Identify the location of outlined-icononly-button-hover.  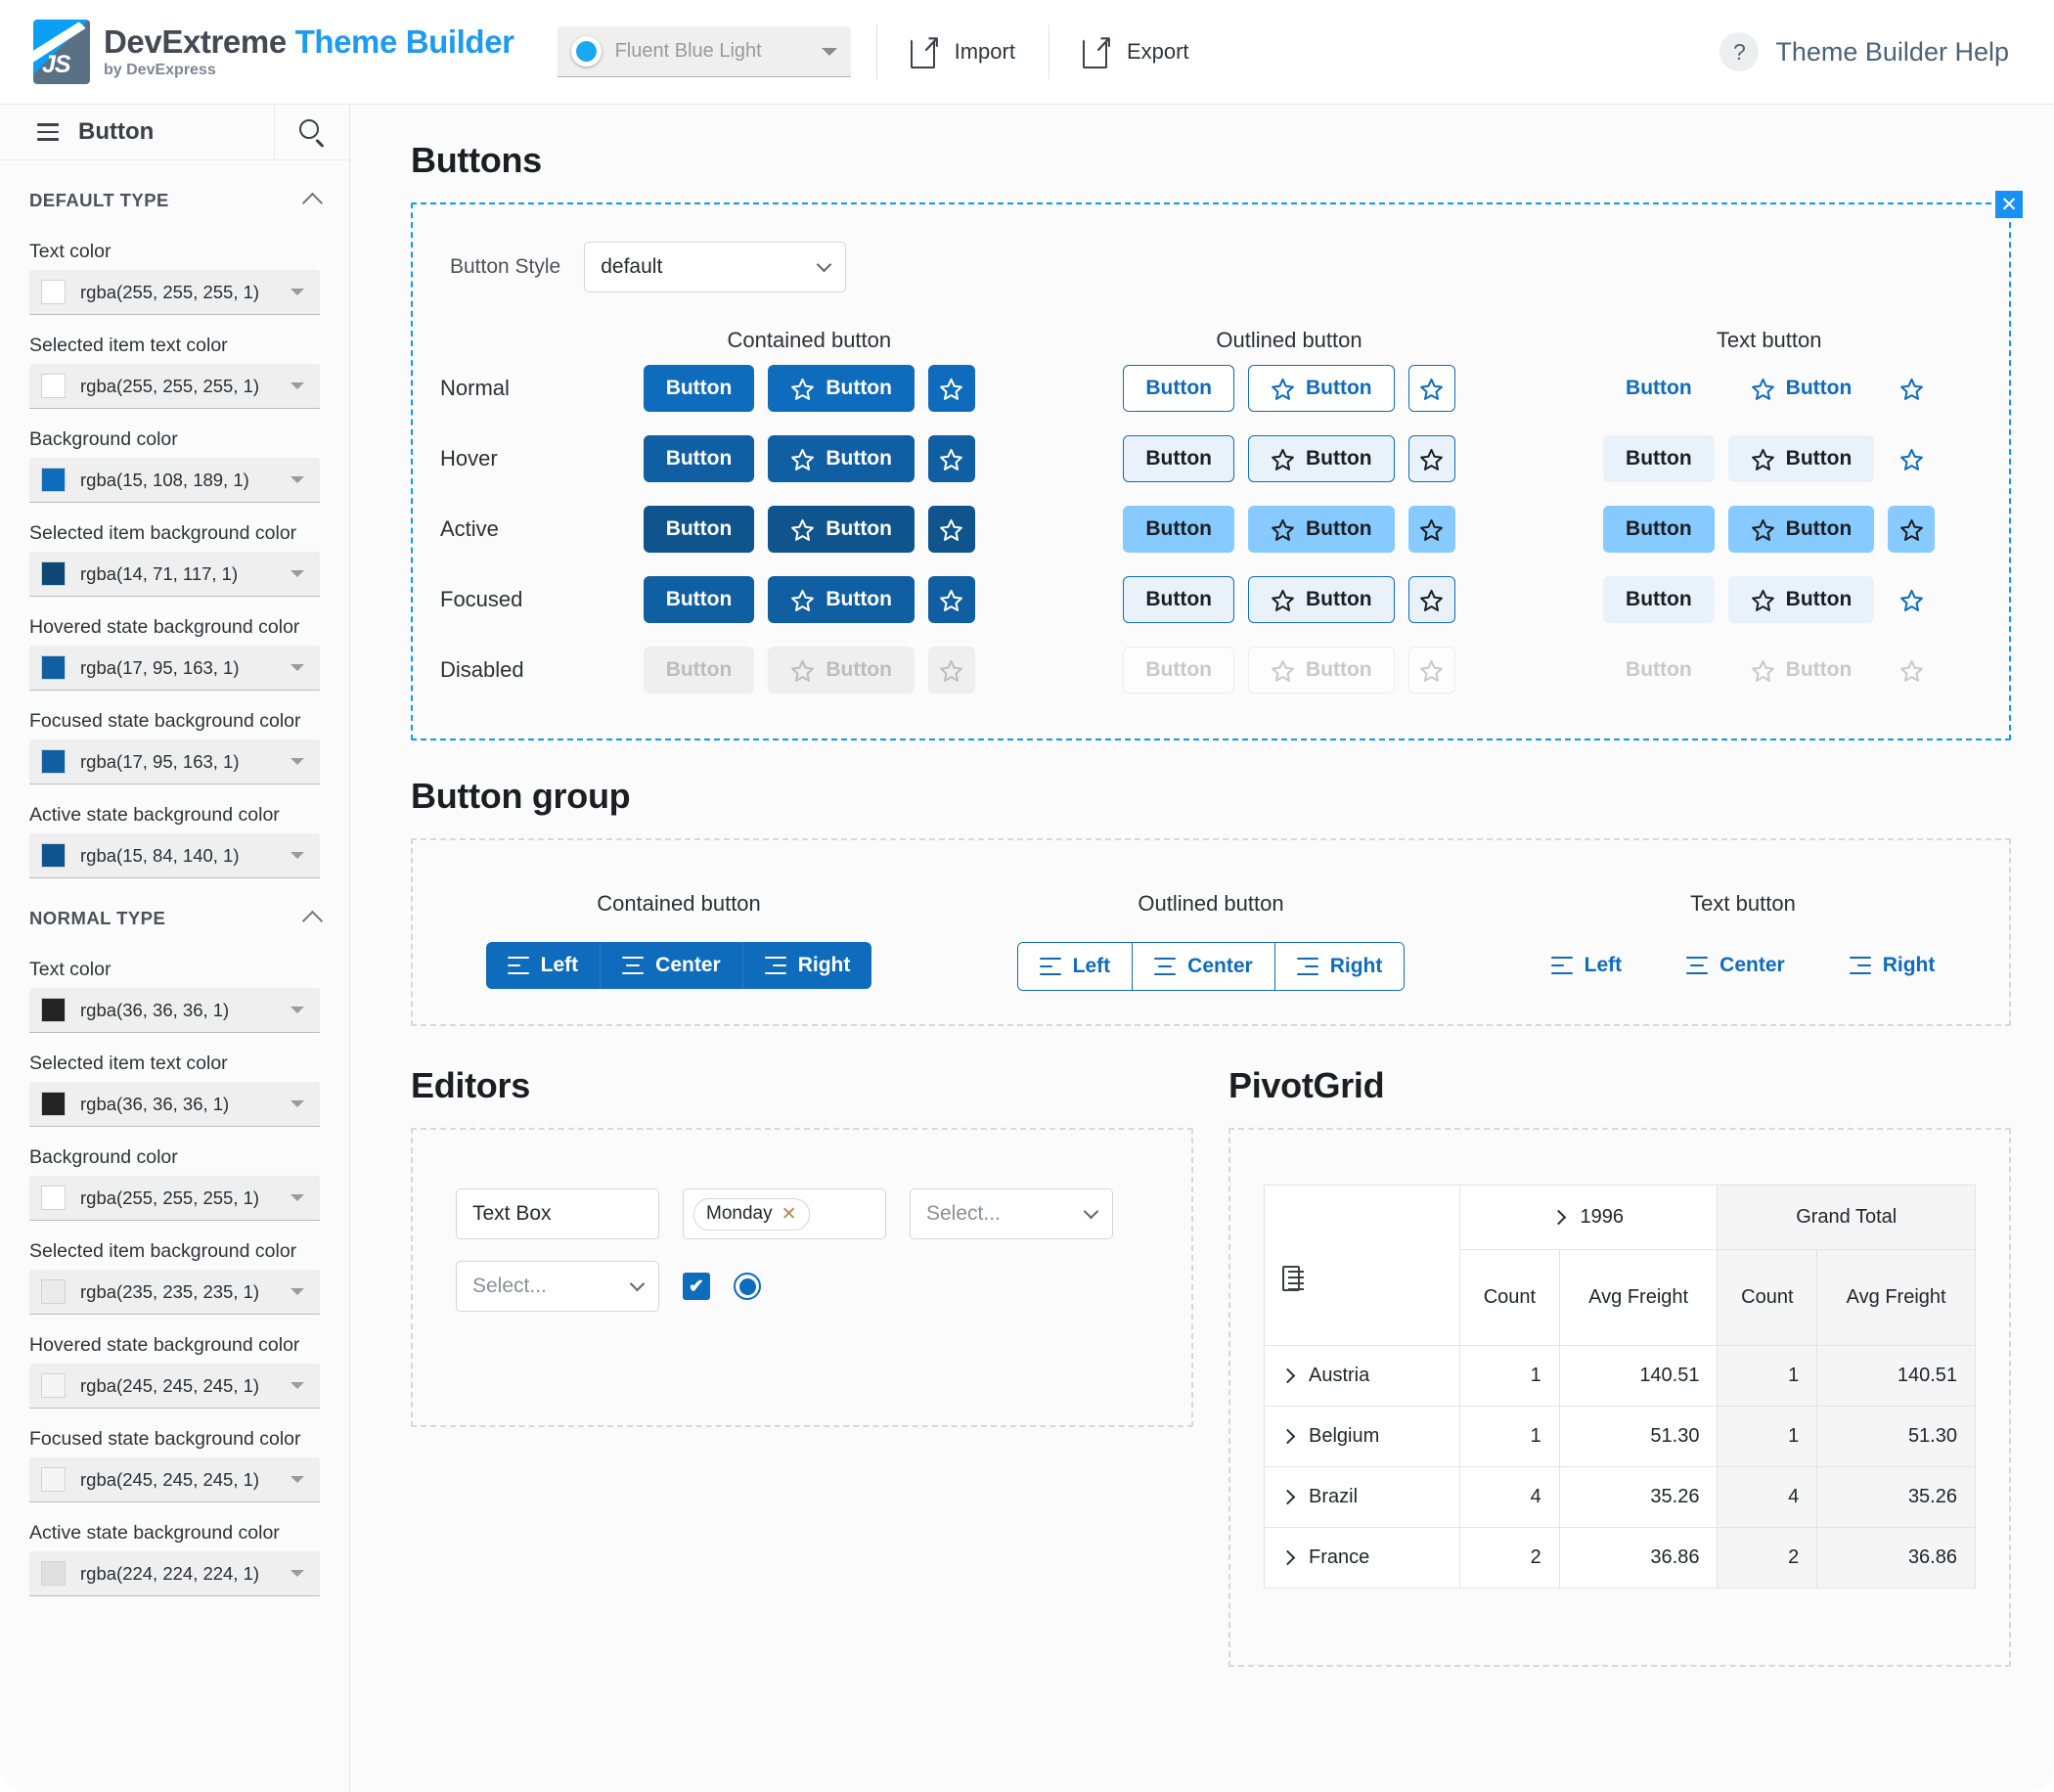
(1431, 458).